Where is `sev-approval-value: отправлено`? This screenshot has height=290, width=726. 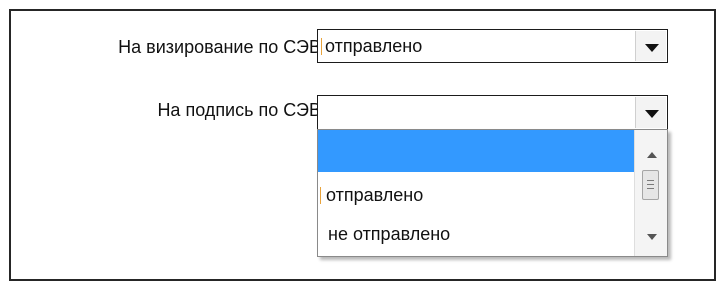
sev-approval-value: отправлено is located at coordinates (374, 46).